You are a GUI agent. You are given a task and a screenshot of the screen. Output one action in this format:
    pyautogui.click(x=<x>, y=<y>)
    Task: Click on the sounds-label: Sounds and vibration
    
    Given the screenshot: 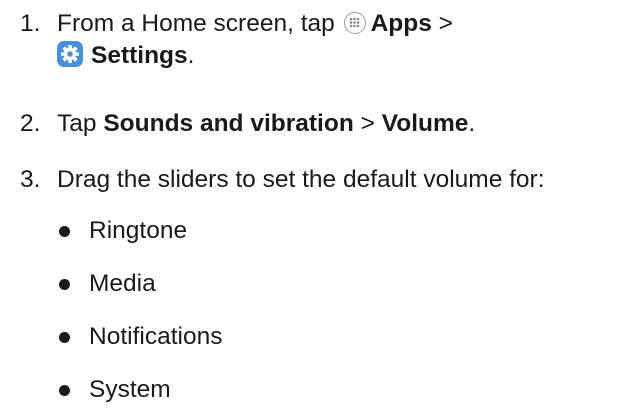 What is the action you would take?
    pyautogui.click(x=228, y=123)
    